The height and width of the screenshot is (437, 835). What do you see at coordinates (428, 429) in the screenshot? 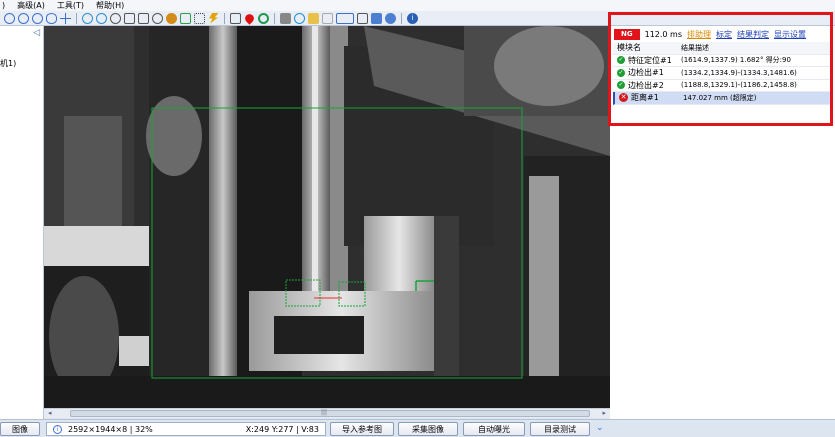
I see `capture-image-button: 采集图像` at bounding box center [428, 429].